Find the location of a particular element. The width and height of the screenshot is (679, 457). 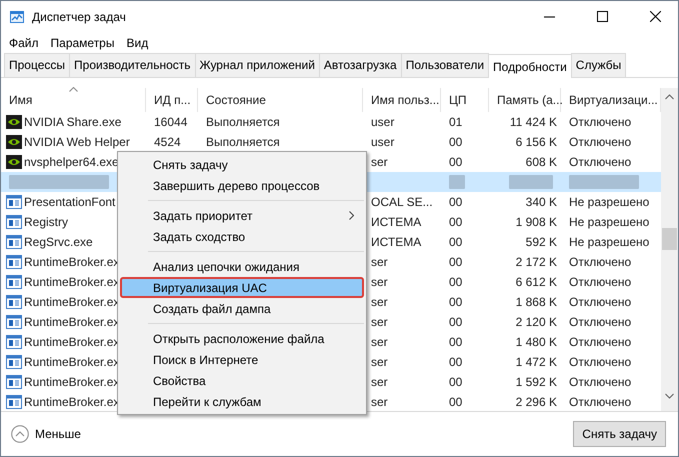

process-name: NVIDIA Share.exe is located at coordinates (73, 122).